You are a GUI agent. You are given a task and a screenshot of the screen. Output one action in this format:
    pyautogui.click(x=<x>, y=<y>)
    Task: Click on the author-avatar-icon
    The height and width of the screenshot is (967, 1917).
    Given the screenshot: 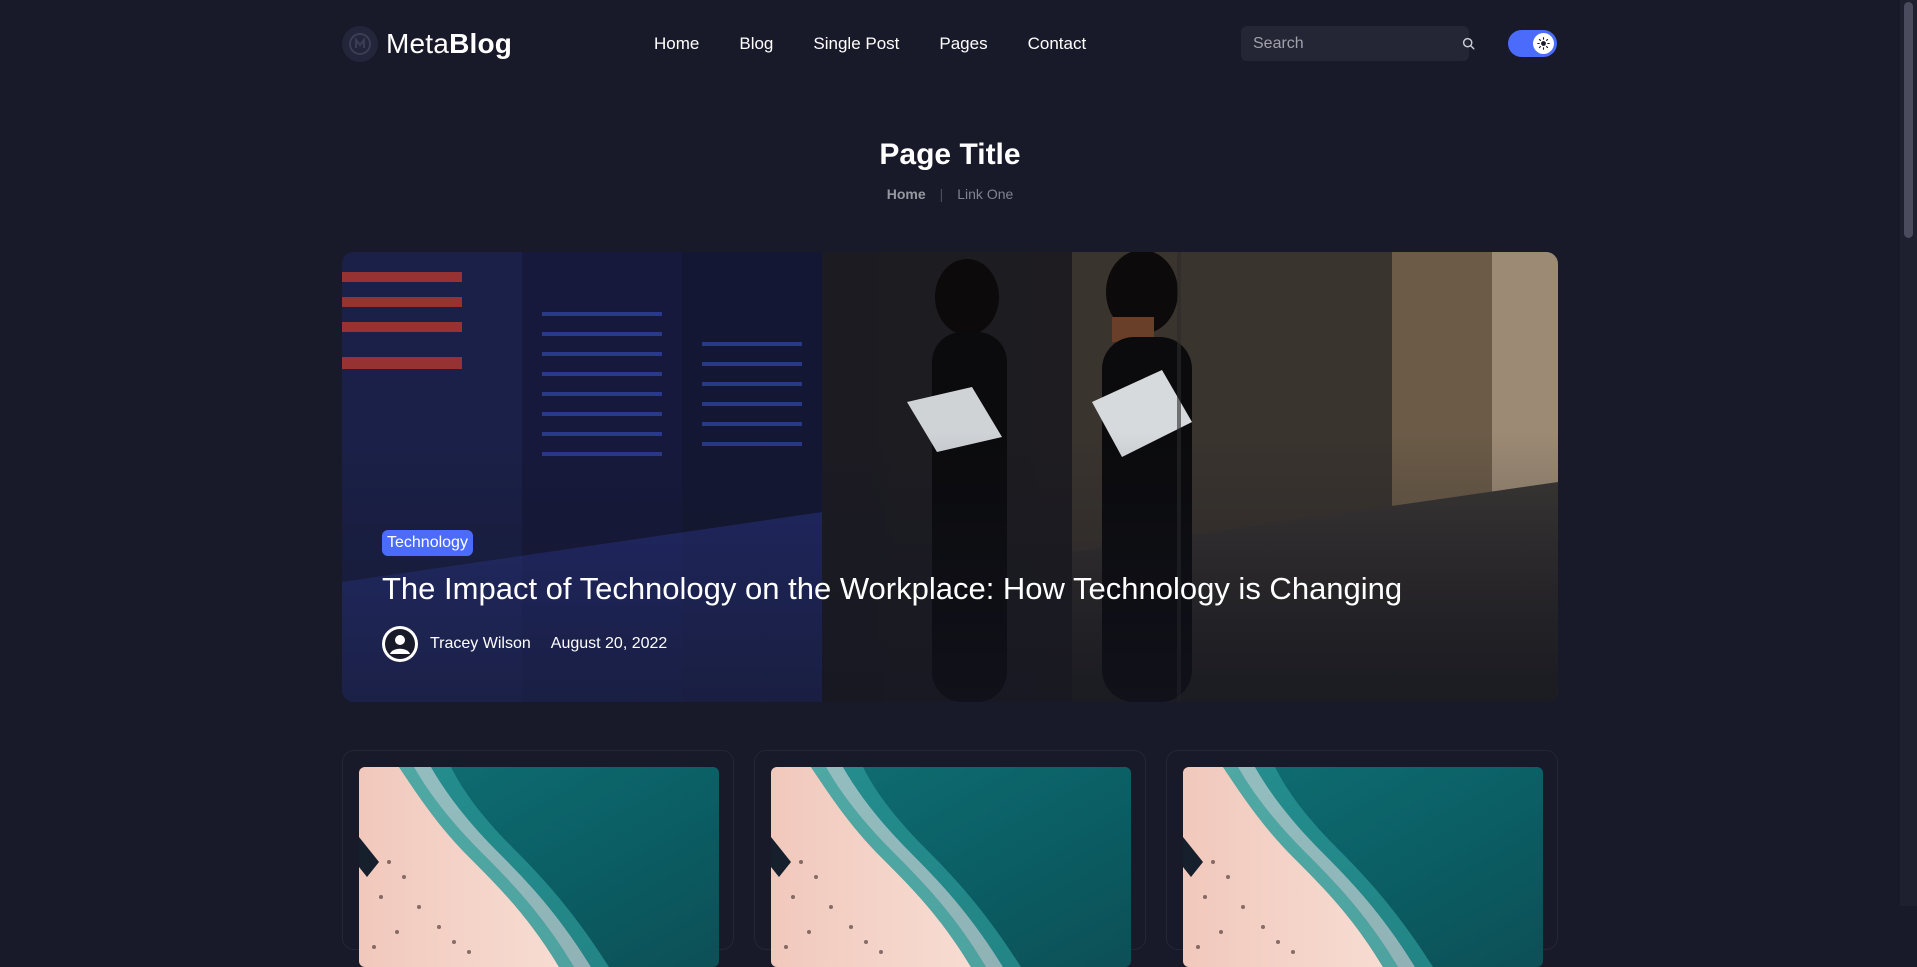 What is the action you would take?
    pyautogui.click(x=400, y=644)
    